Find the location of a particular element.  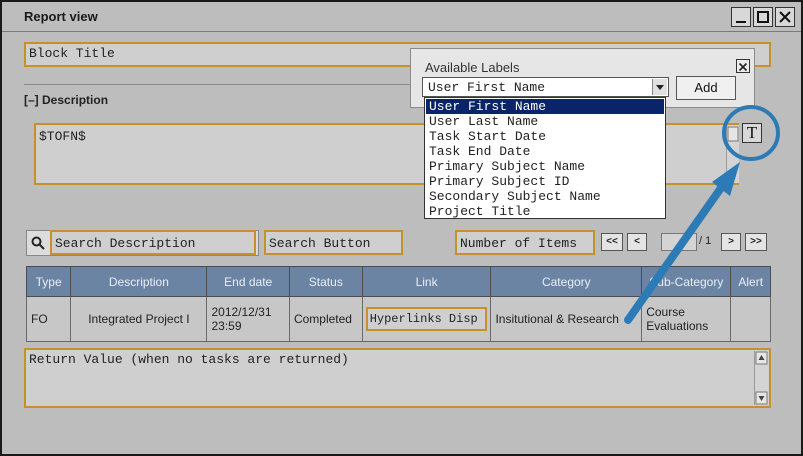

annotation-overlay is located at coordinates (702, 214).